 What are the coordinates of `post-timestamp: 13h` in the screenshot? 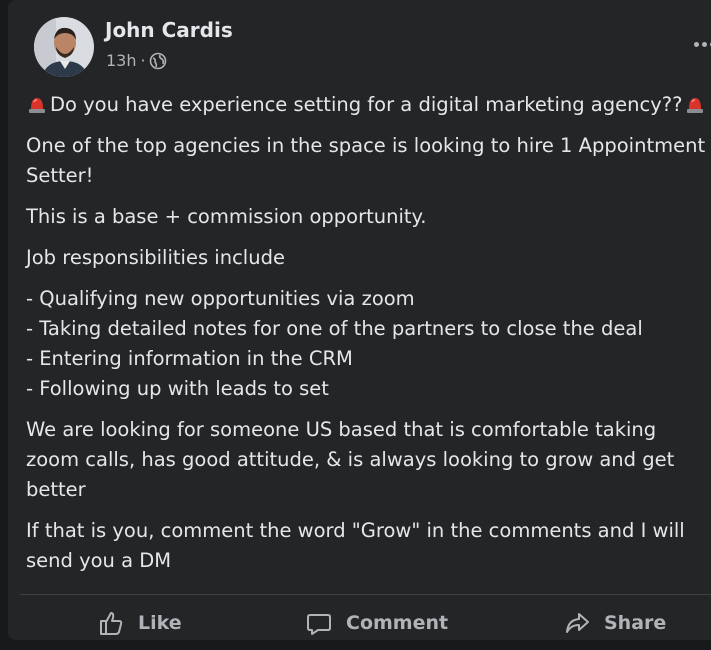 It's located at (121, 60).